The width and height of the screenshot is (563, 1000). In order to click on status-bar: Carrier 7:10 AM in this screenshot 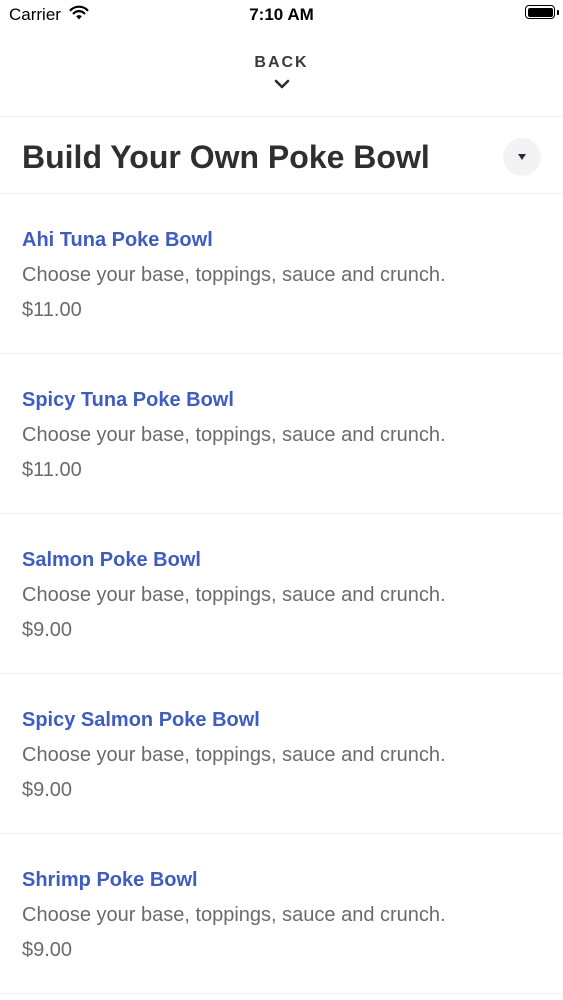, I will do `click(281, 15)`.